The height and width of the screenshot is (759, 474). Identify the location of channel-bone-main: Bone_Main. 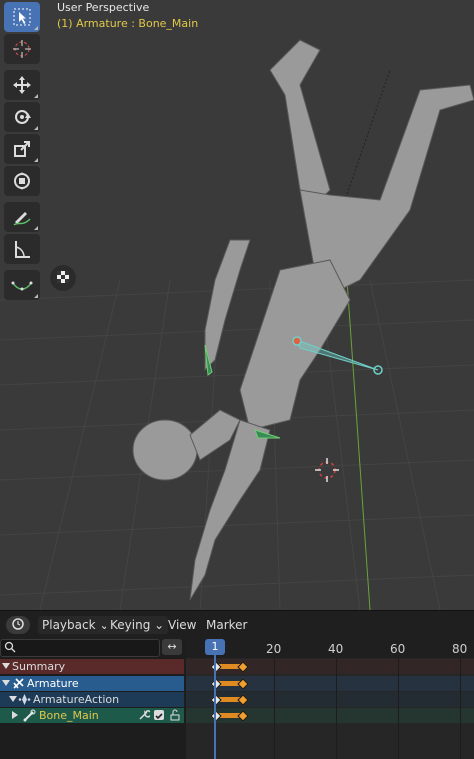
(92, 715).